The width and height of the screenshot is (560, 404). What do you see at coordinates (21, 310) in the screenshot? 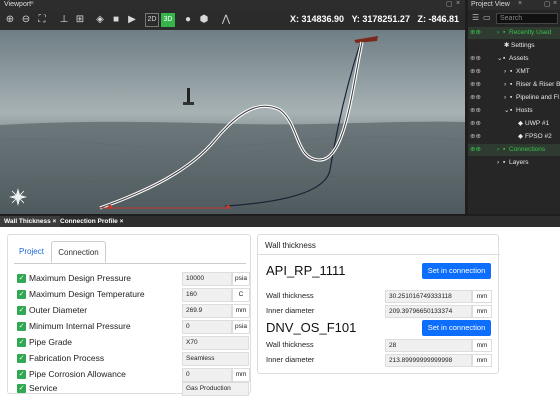
I see `checkbox-outer-diameter: ✓` at bounding box center [21, 310].